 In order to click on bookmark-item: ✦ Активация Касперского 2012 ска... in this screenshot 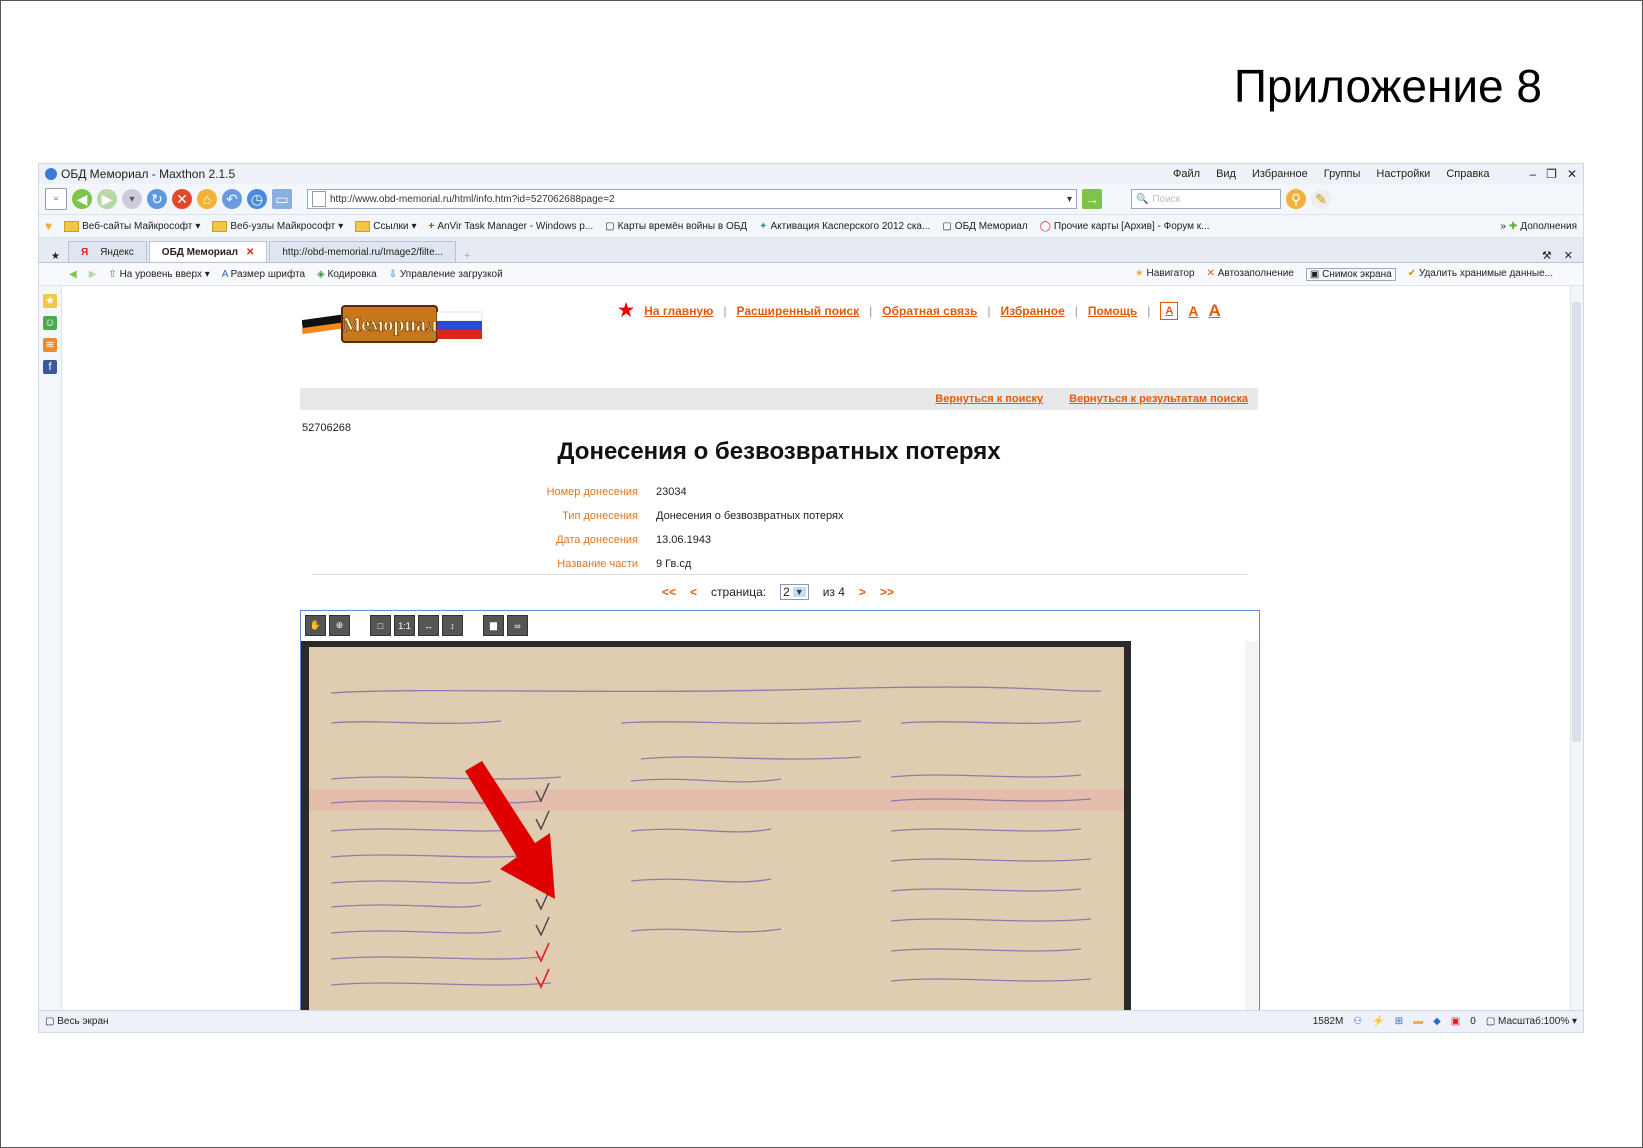, I will do `click(844, 226)`.